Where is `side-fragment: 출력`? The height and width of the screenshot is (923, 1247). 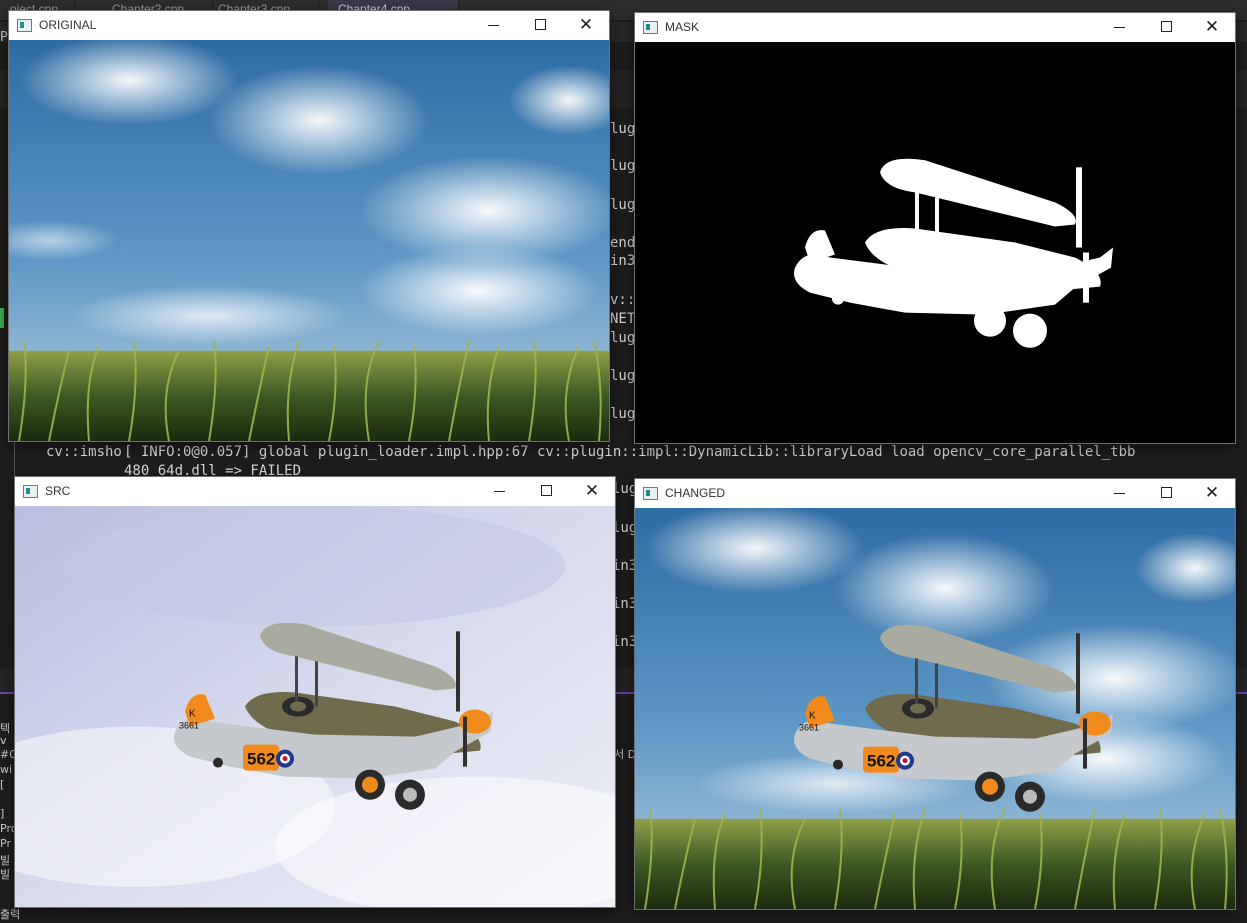
side-fragment: 출력 is located at coordinates (10, 914).